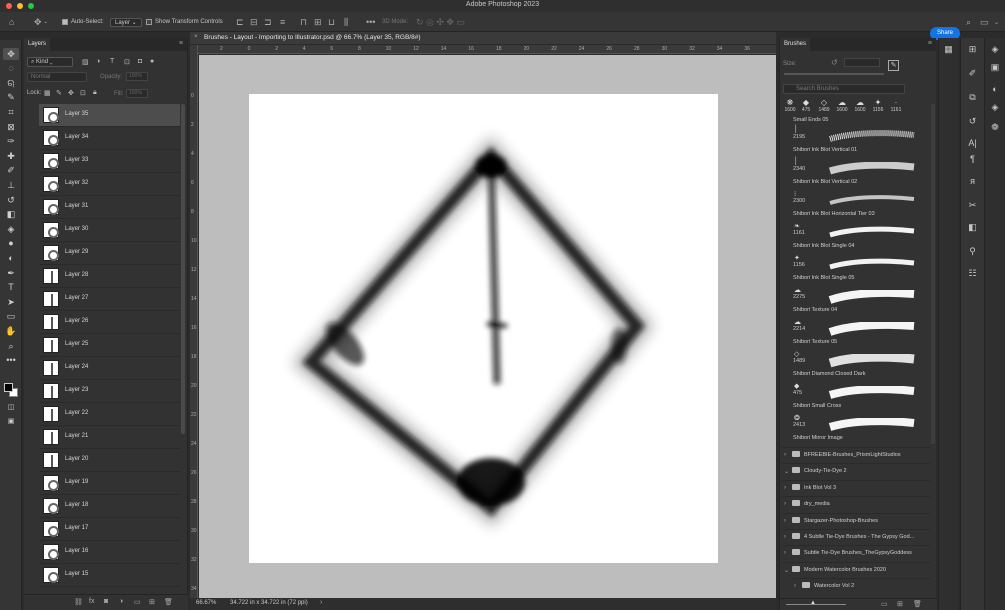  I want to click on home-icon: ⌂, so click(11, 22).